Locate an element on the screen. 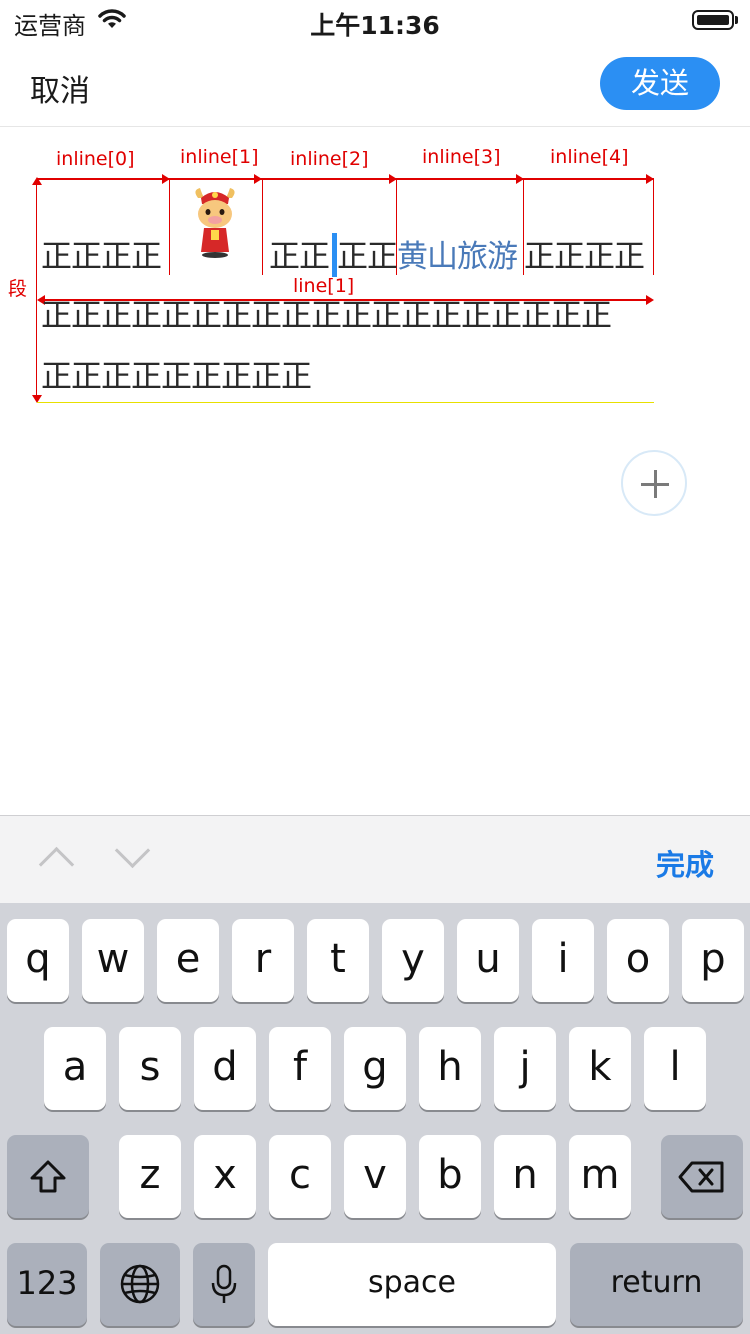 The image size is (750, 1334). inline-1-span-line is located at coordinates (216, 179).